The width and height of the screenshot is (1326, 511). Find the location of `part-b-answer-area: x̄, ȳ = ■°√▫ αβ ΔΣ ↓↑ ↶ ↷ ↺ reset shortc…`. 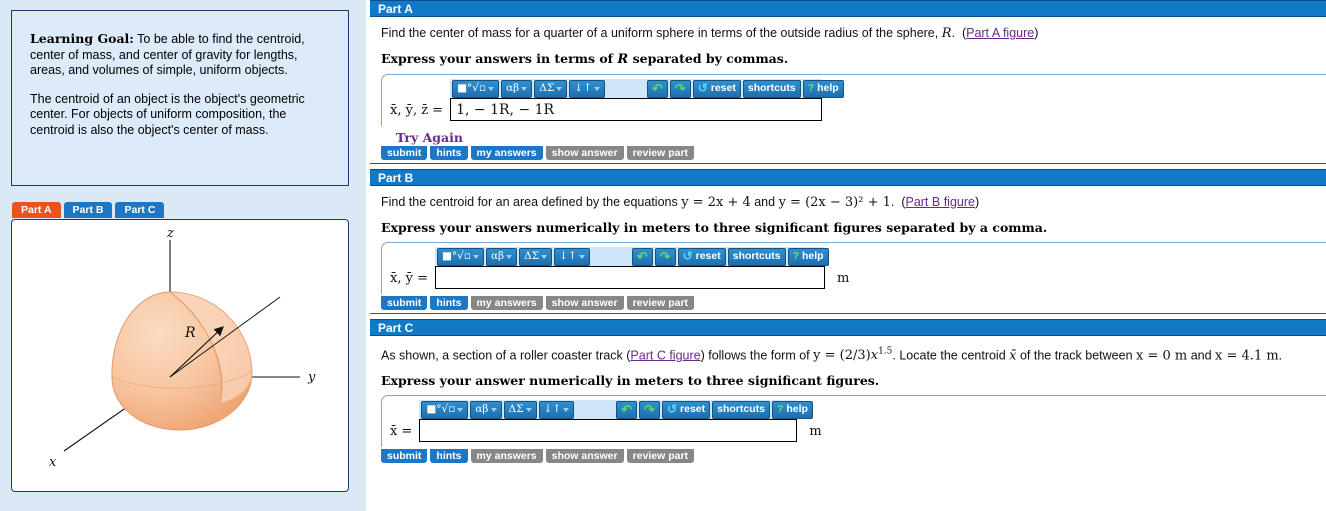

part-b-answer-area: x̄, ȳ = ■°√▫ αβ ΔΣ ↓↑ ↶ ↷ ↺ reset shortc… is located at coordinates (848, 264).